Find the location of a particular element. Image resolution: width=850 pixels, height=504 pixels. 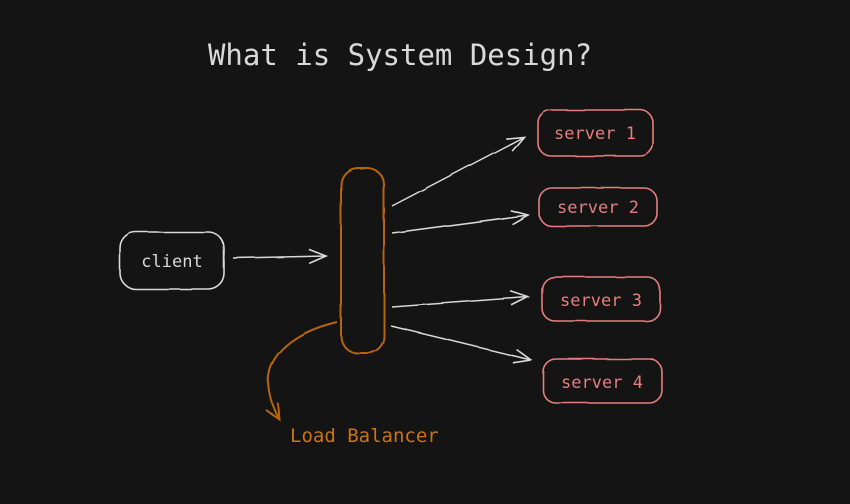

arrow-client-to-load-balancer is located at coordinates (280, 256).